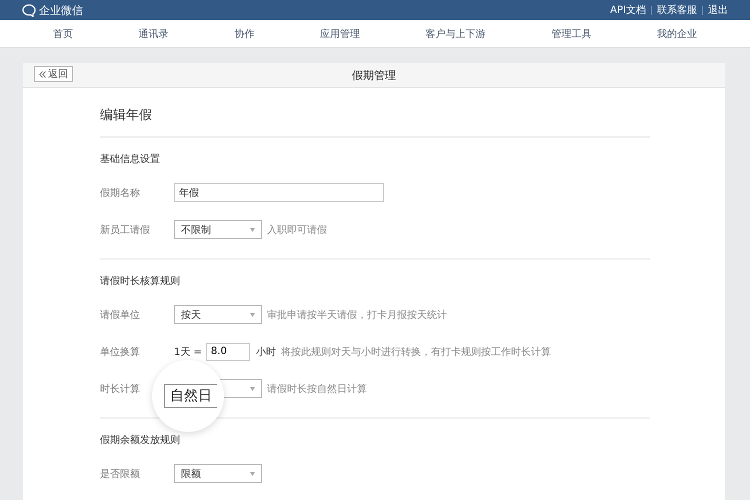 This screenshot has height=500, width=750. Describe the element at coordinates (218, 314) in the screenshot. I see `dropdown: 按天` at that location.